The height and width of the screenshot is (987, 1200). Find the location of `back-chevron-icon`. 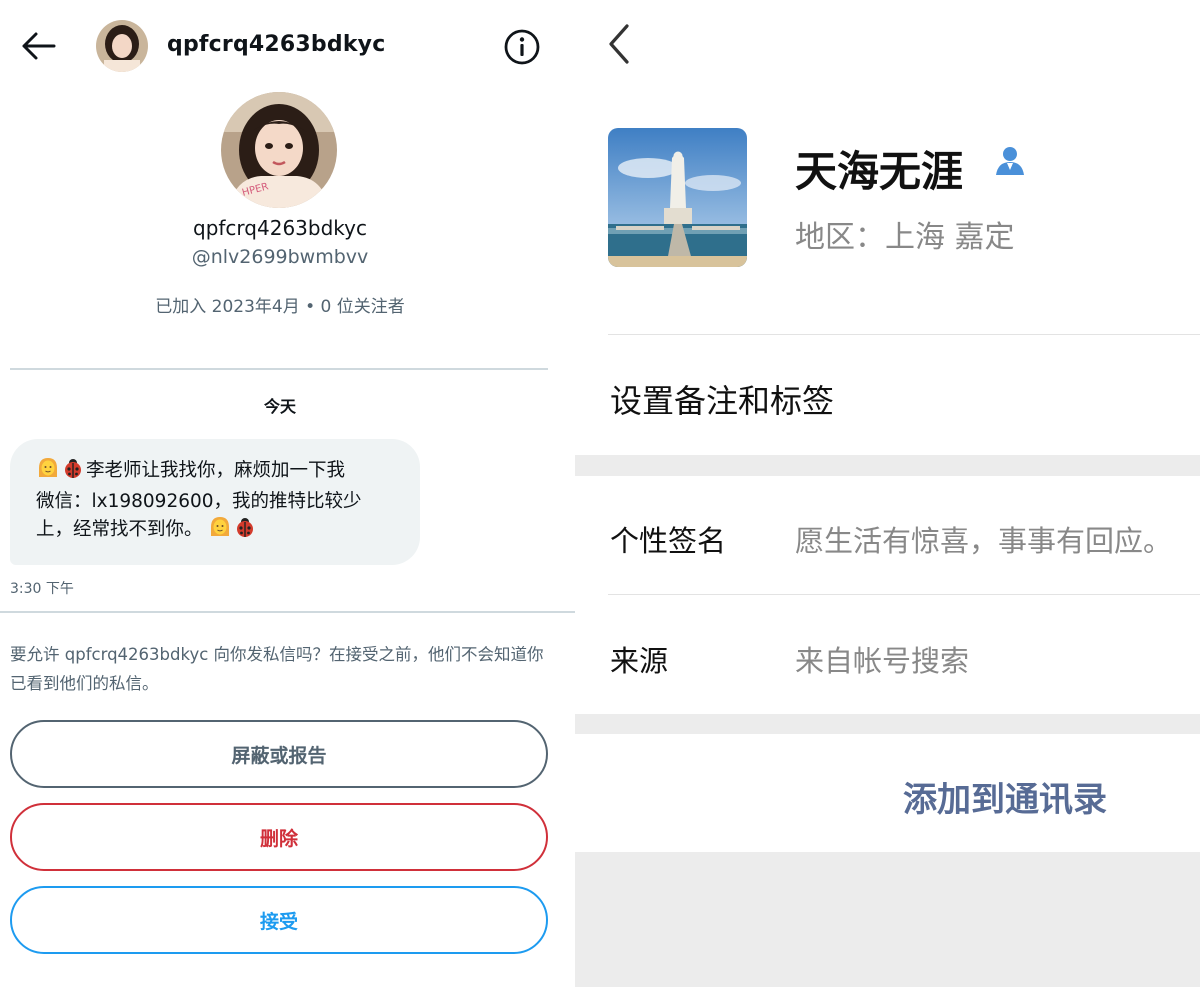

back-chevron-icon is located at coordinates (619, 44).